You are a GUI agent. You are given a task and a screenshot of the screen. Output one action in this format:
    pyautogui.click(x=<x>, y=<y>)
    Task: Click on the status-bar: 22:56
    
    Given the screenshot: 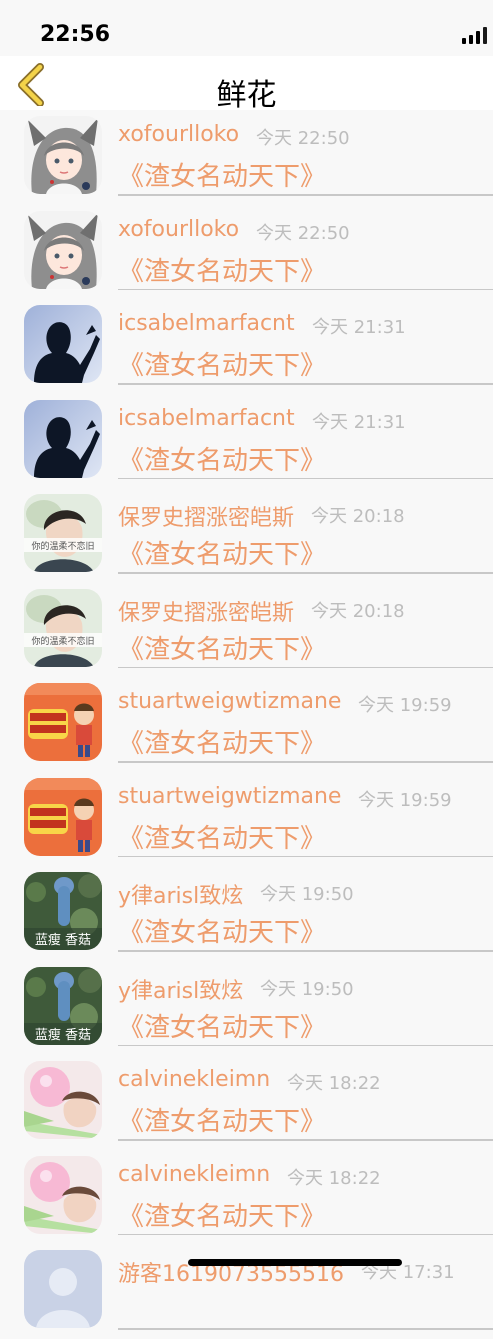 What is the action you would take?
    pyautogui.click(x=246, y=28)
    